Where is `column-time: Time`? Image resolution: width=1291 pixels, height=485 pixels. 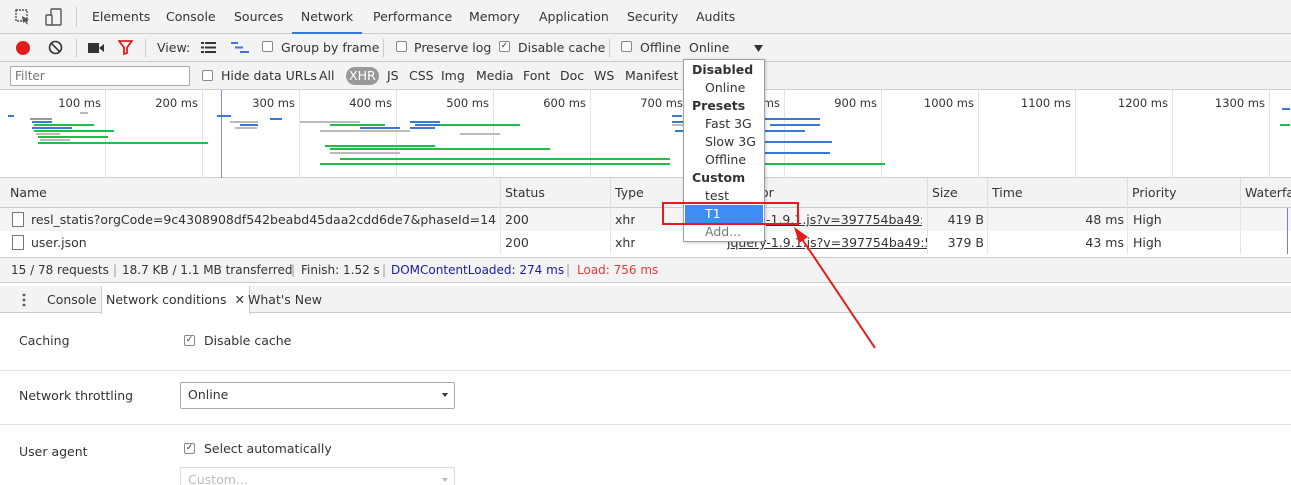 column-time: Time is located at coordinates (1057, 193).